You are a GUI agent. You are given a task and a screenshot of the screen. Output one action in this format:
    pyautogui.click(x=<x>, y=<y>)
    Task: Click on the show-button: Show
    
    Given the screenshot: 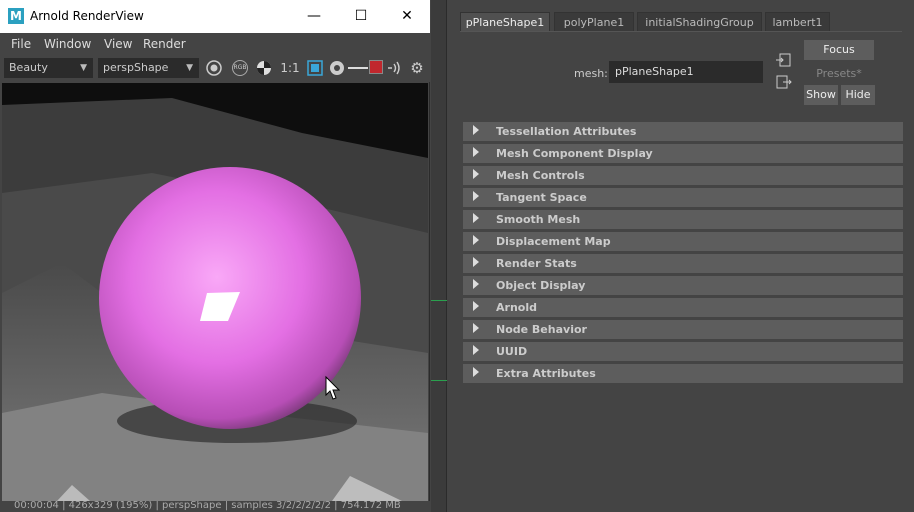 What is the action you would take?
    pyautogui.click(x=821, y=95)
    